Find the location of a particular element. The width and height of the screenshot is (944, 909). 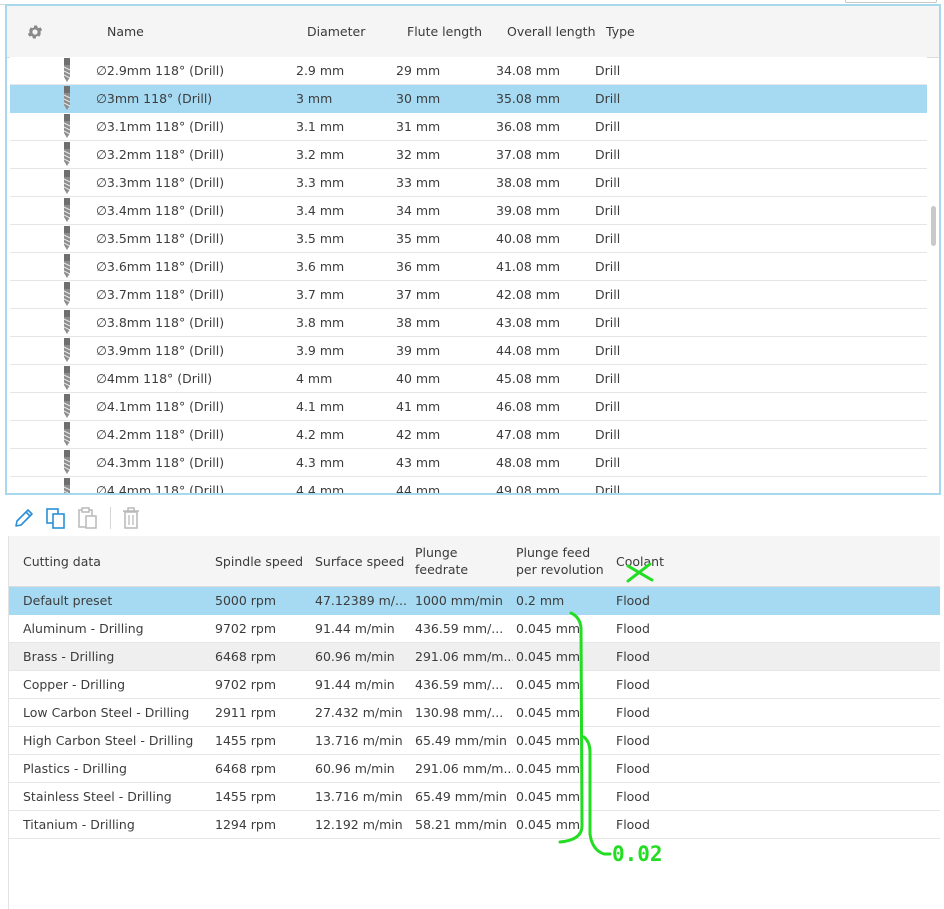

tool-flute-length: 29 mm is located at coordinates (418, 70).